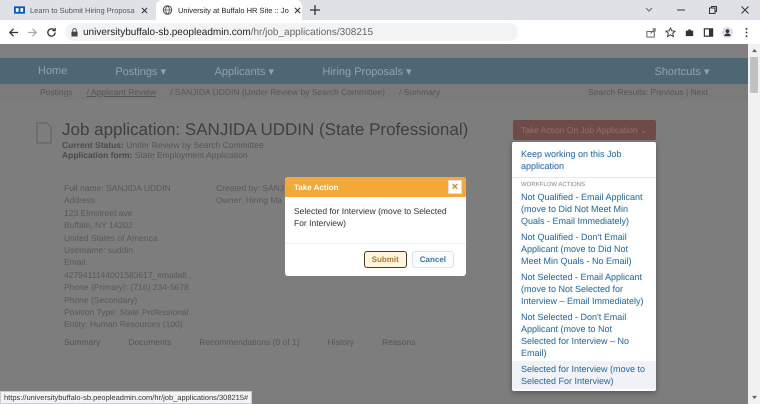 Image resolution: width=760 pixels, height=404 pixels. I want to click on menu-item: Not Qualified - Don't Email Applicant (move to Did Not Meet Min Quals - No Email), so click(584, 249).